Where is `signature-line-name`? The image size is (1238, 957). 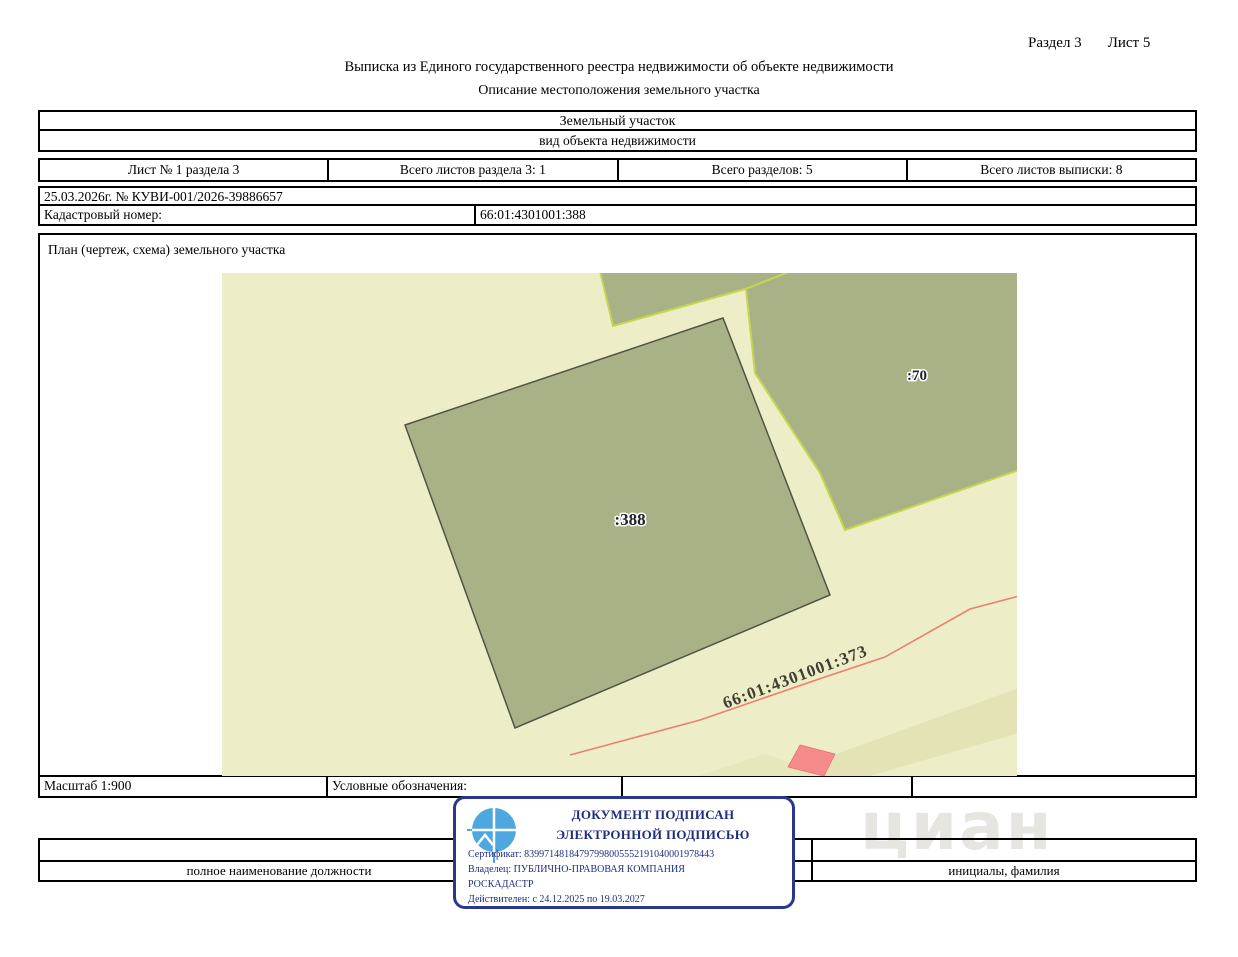 signature-line-name is located at coordinates (1004, 851).